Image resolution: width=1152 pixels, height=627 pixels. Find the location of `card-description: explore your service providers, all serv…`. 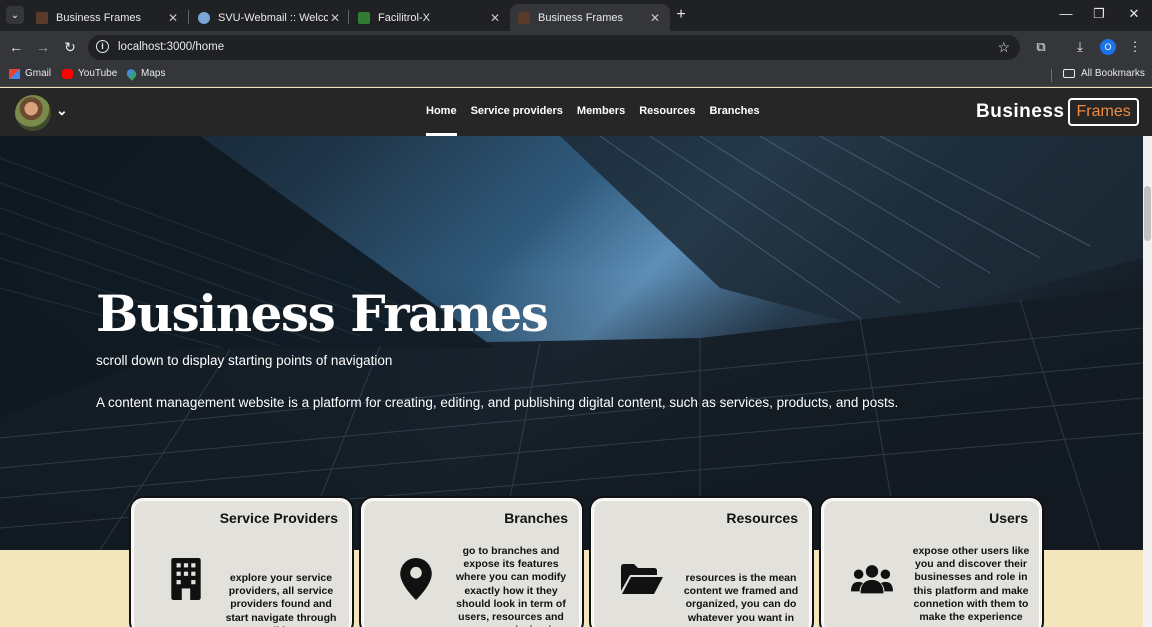

card-description: explore your service providers, all serv… is located at coordinates (281, 599).